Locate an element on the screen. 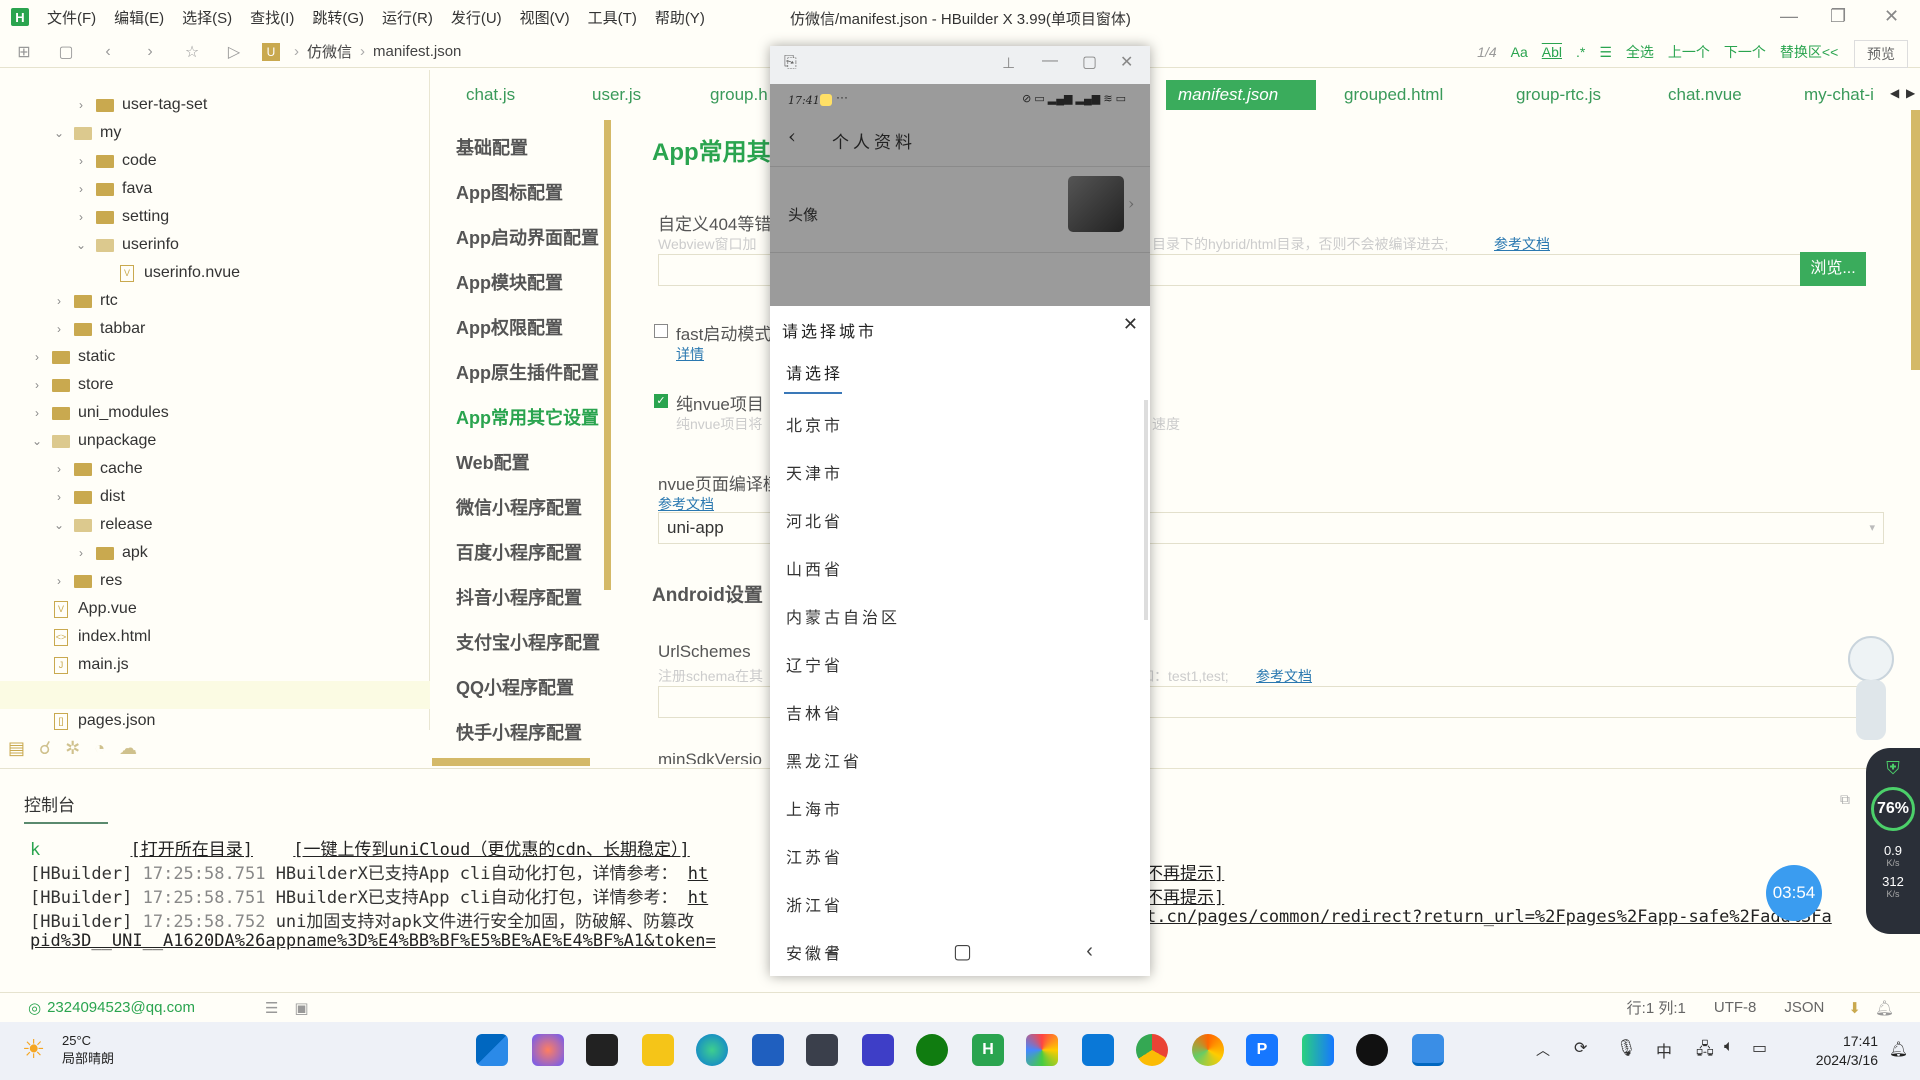 This screenshot has width=1920, height=1080. whole-word-button: Abl is located at coordinates (1552, 52).